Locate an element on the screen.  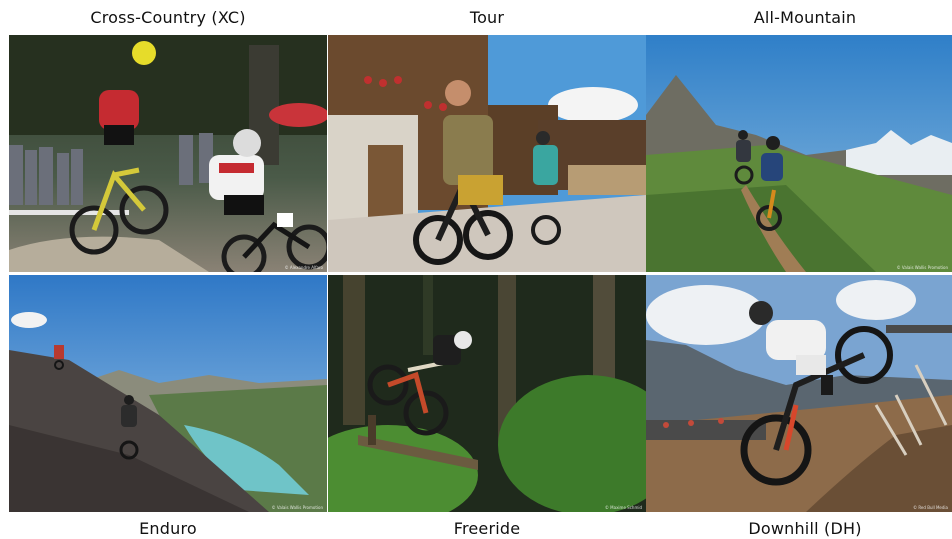
photo-freeride: © Maxime Schmid is located at coordinates (487, 393).